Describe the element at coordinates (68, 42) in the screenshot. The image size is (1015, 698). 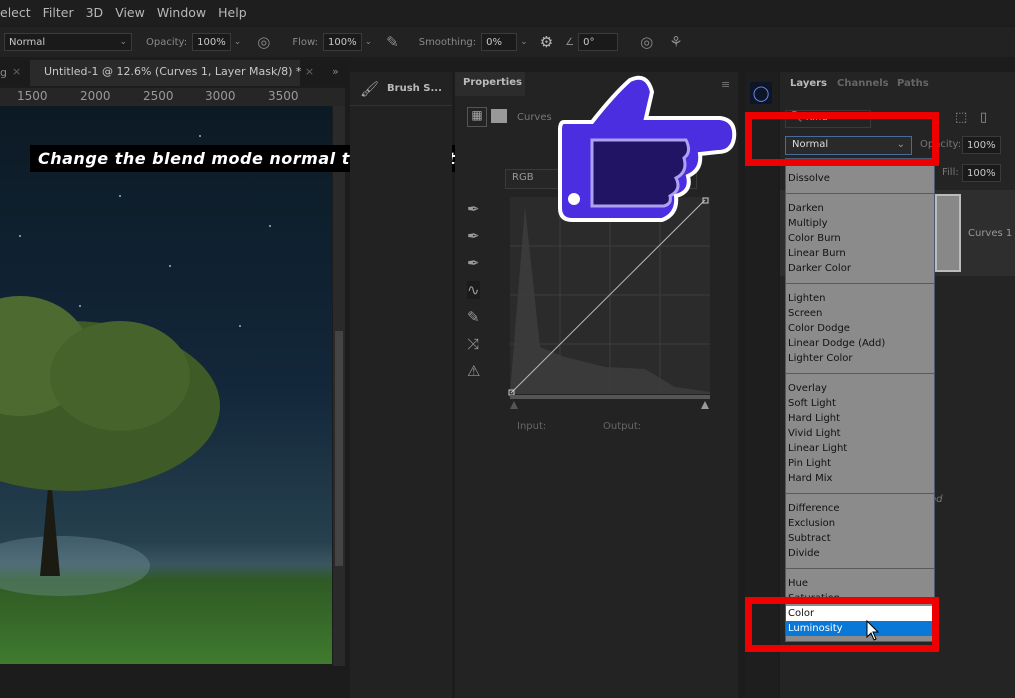
I see `brush-mode-select: Normal ⌄` at that location.